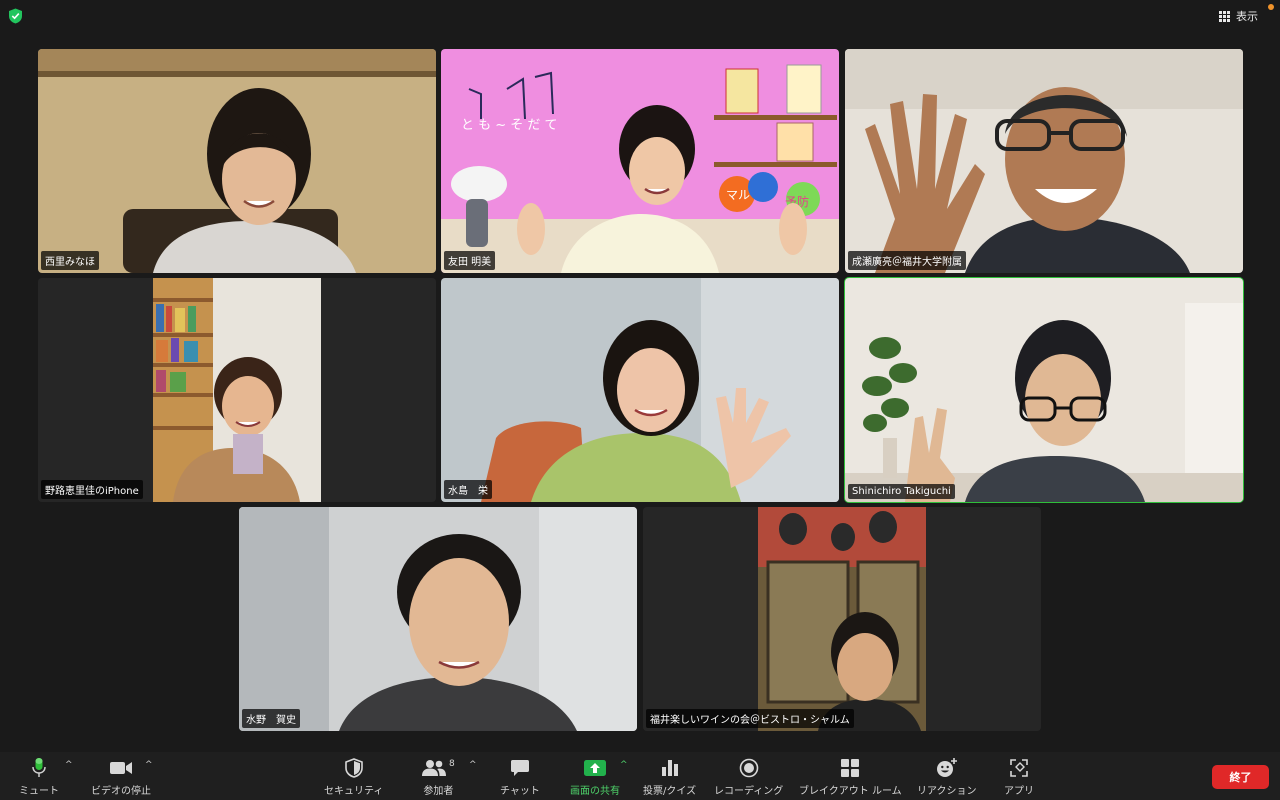  Describe the element at coordinates (901, 491) in the screenshot. I see `participant-name: Shinichiro Takiguchi` at that location.